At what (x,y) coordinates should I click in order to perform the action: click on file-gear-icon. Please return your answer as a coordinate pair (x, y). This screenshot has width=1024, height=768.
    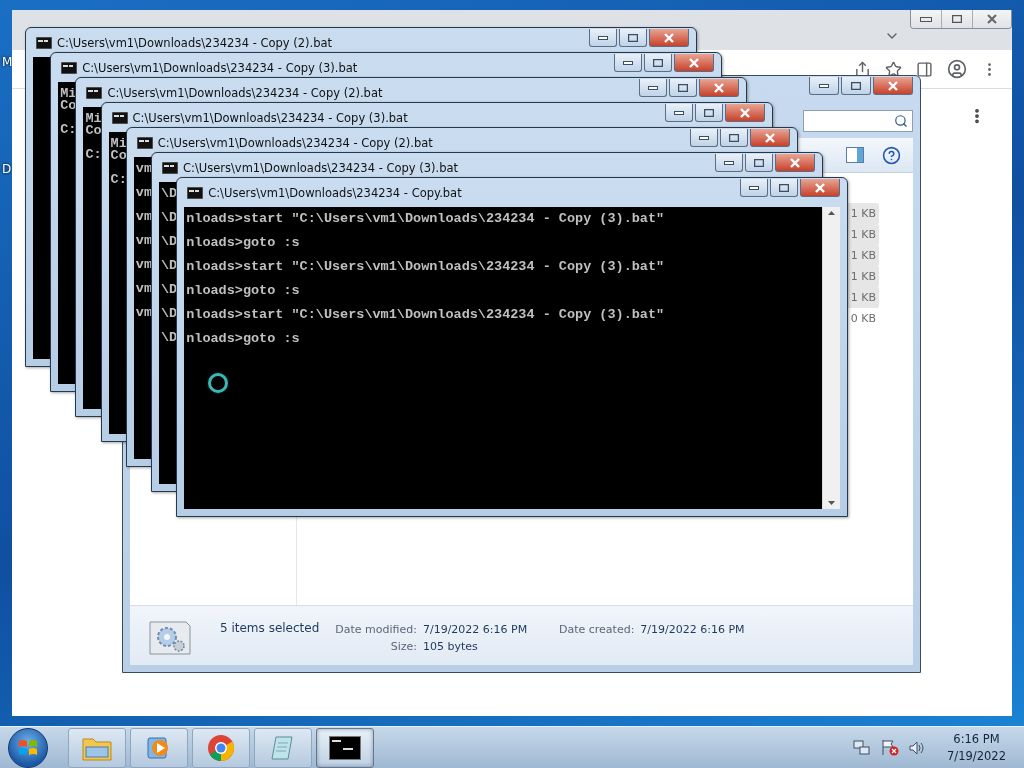
    Looking at the image, I should click on (170, 637).